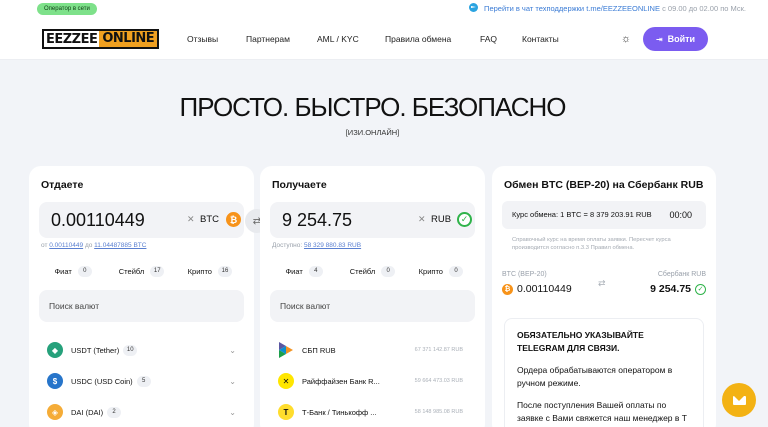  What do you see at coordinates (317, 220) in the screenshot?
I see `get-amount-value: 9 254.75` at bounding box center [317, 220].